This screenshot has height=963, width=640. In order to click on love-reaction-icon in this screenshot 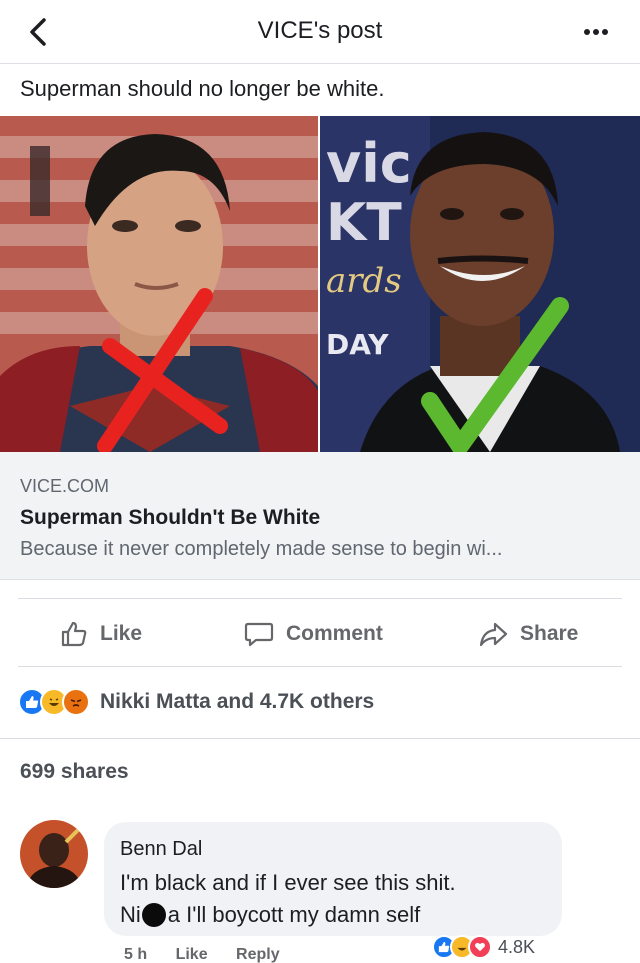, I will do `click(480, 947)`.